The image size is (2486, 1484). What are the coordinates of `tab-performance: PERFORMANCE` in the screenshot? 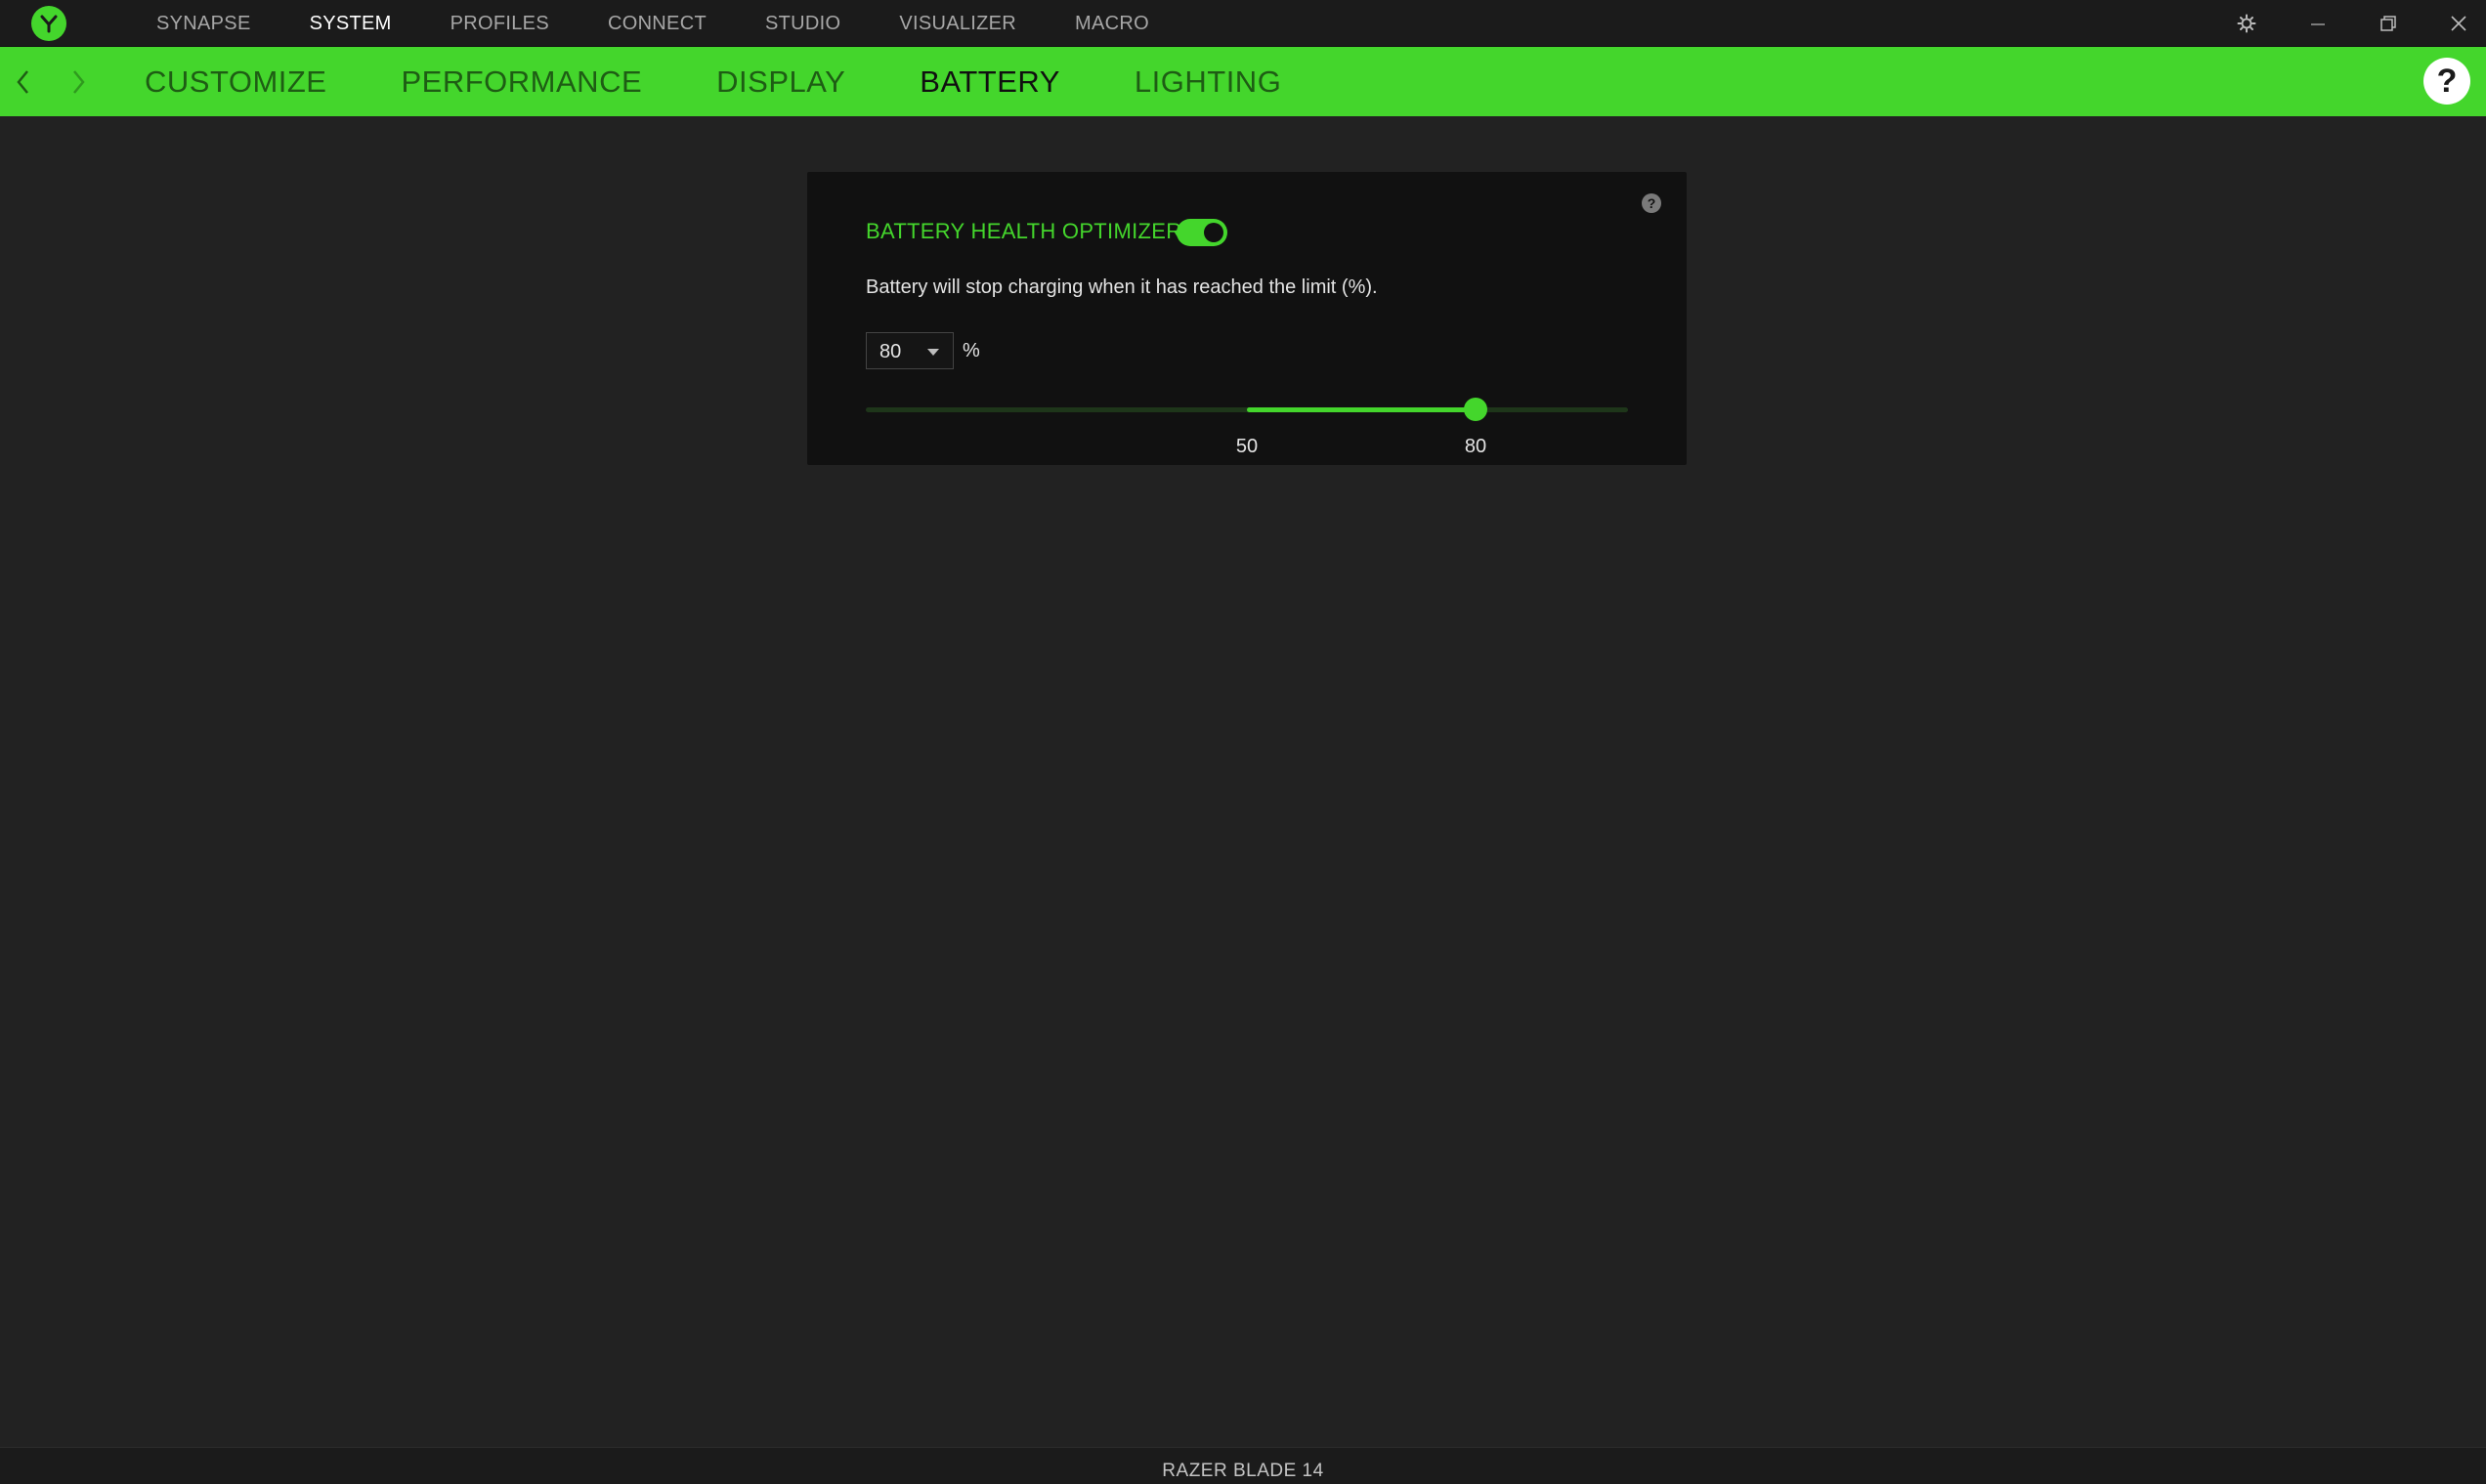 It's located at (523, 82).